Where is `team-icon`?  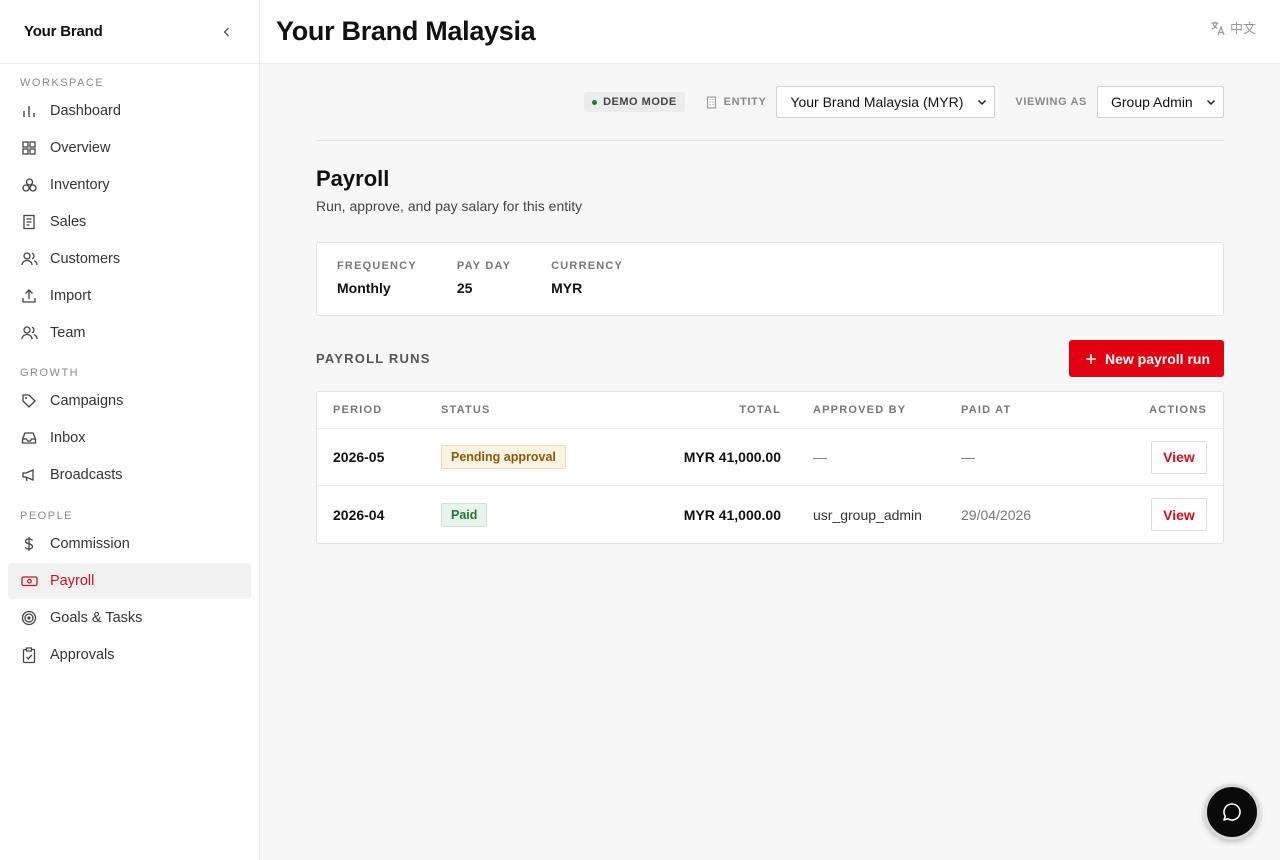
team-icon is located at coordinates (29, 333).